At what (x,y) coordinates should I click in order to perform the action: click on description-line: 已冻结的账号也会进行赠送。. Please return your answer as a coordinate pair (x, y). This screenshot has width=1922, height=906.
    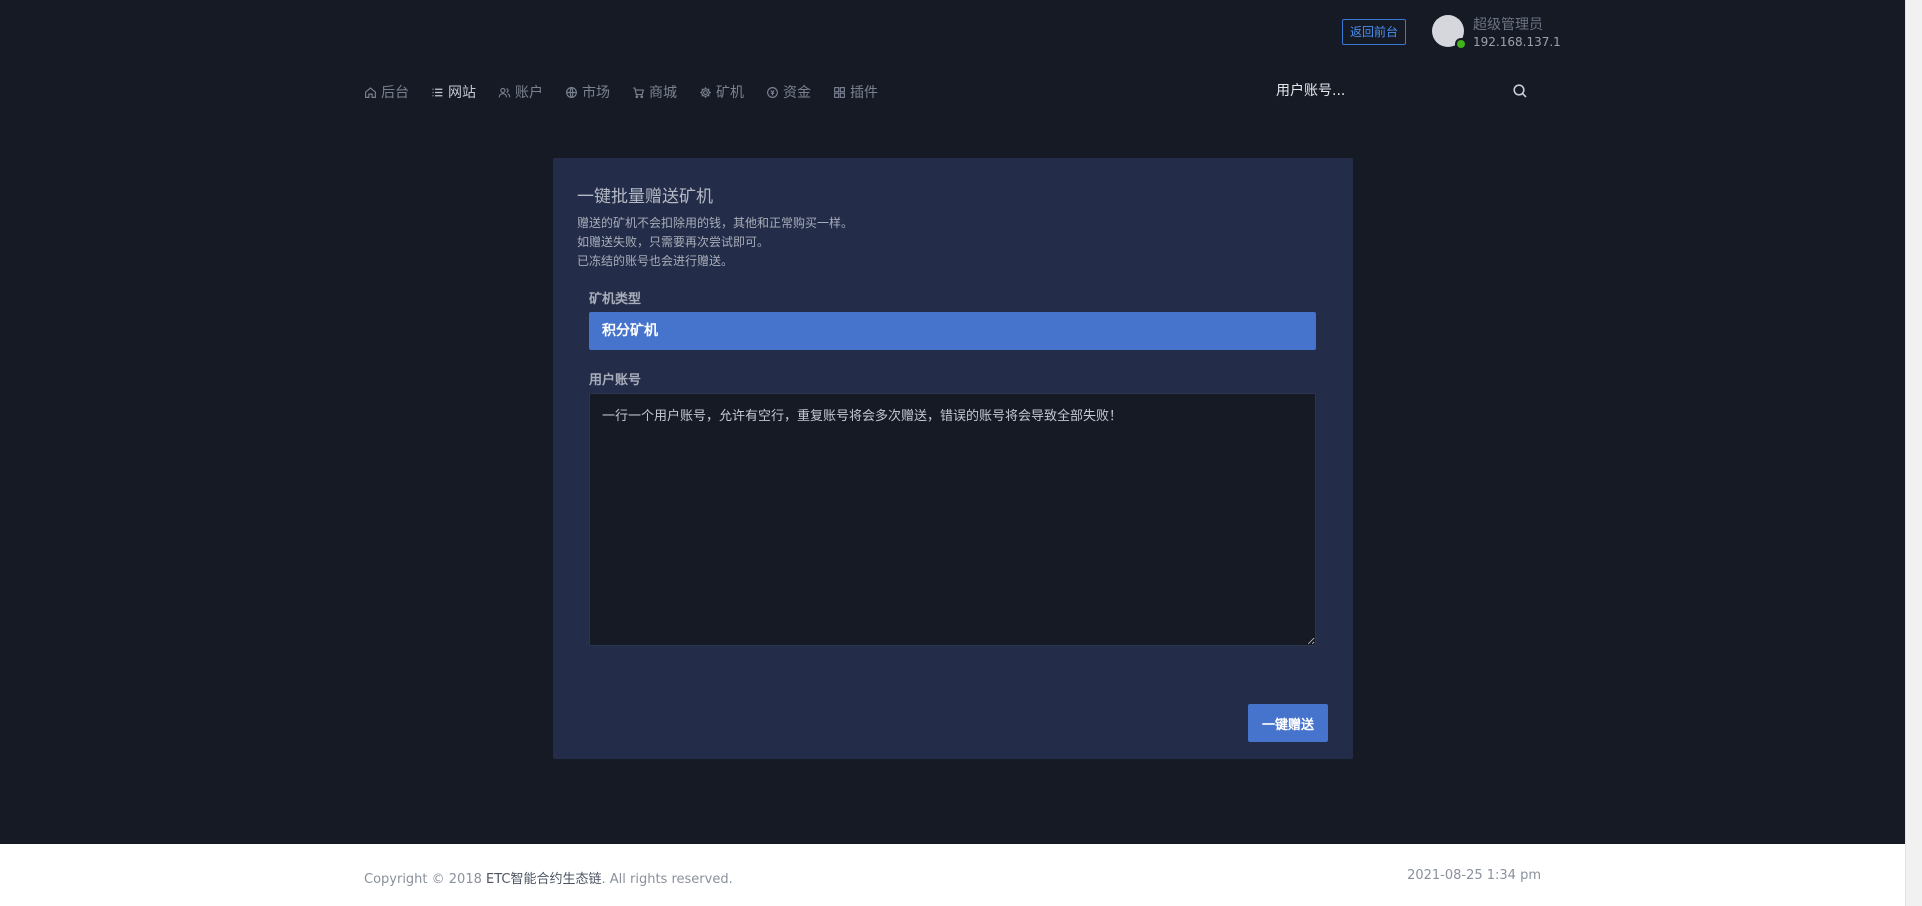
    Looking at the image, I should click on (655, 261).